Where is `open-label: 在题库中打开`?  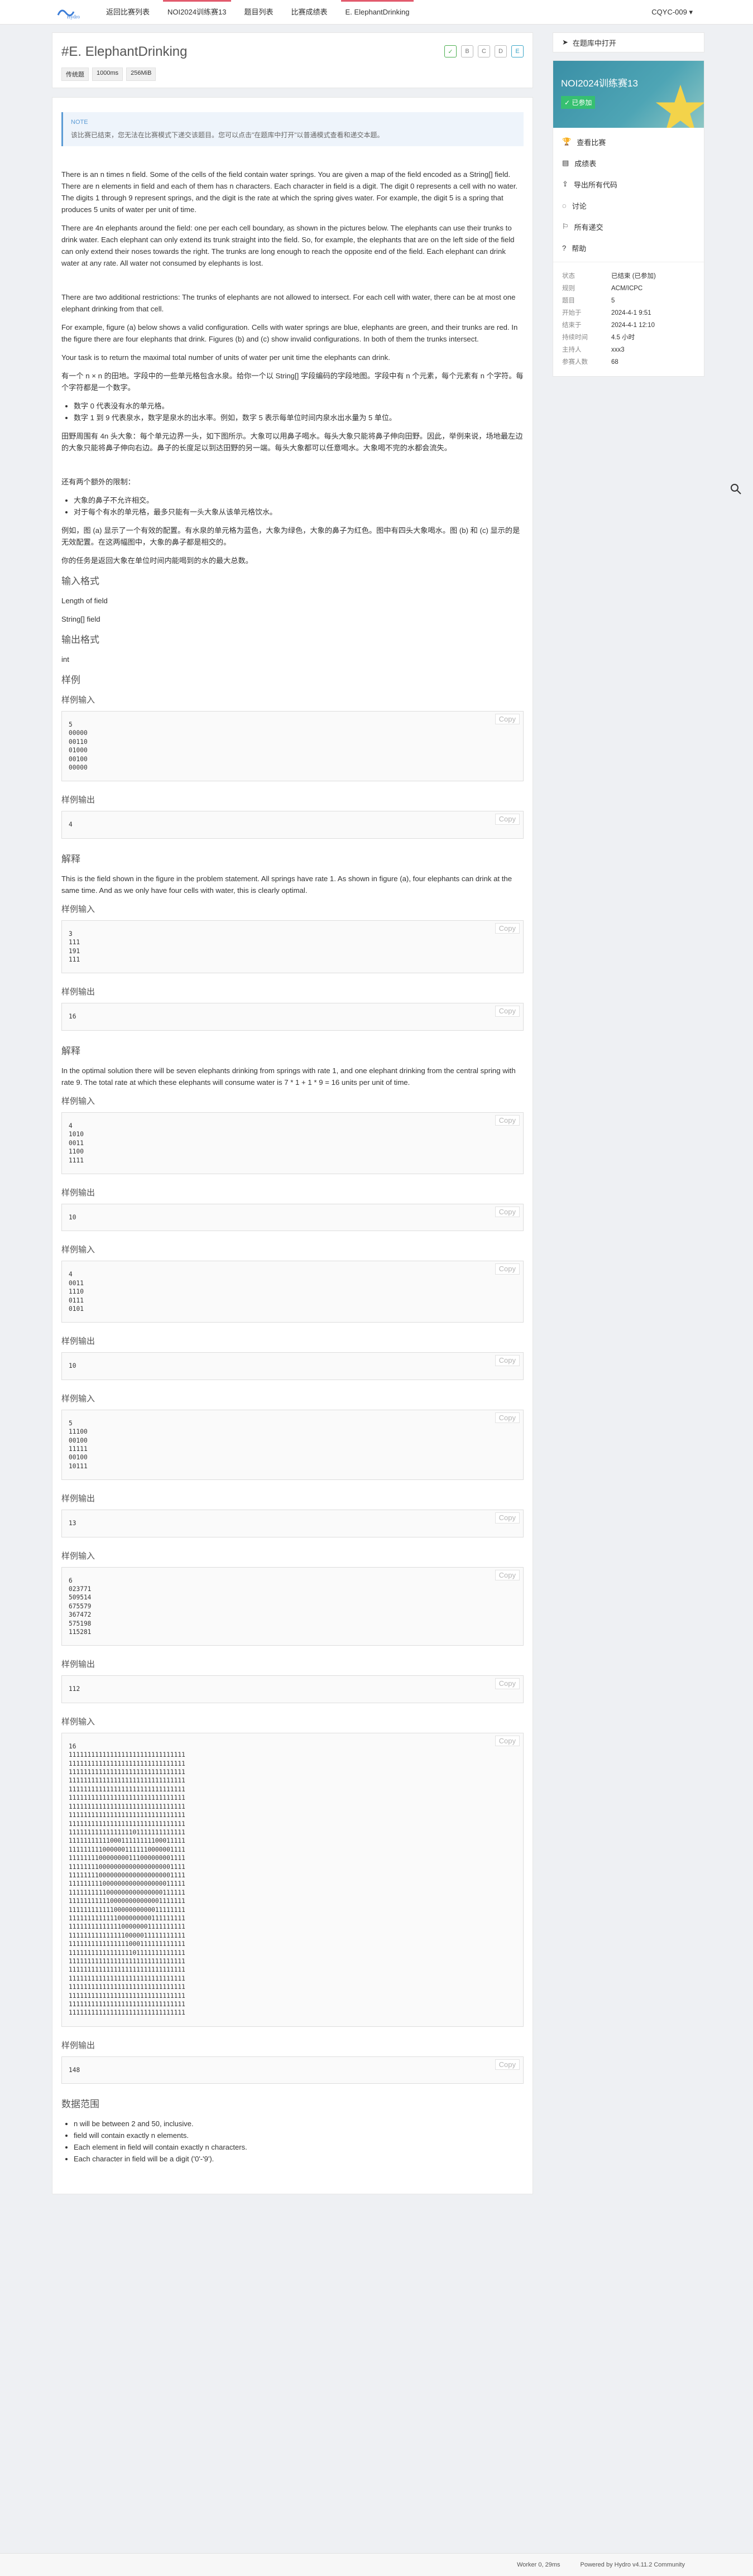
open-label: 在题库中打开 is located at coordinates (594, 43).